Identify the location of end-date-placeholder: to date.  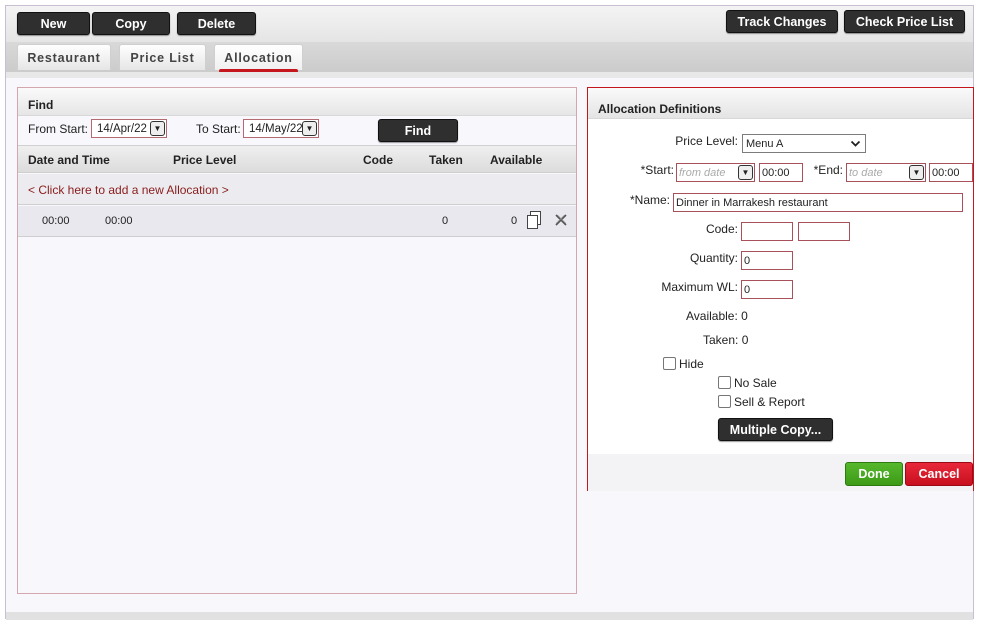
(866, 172).